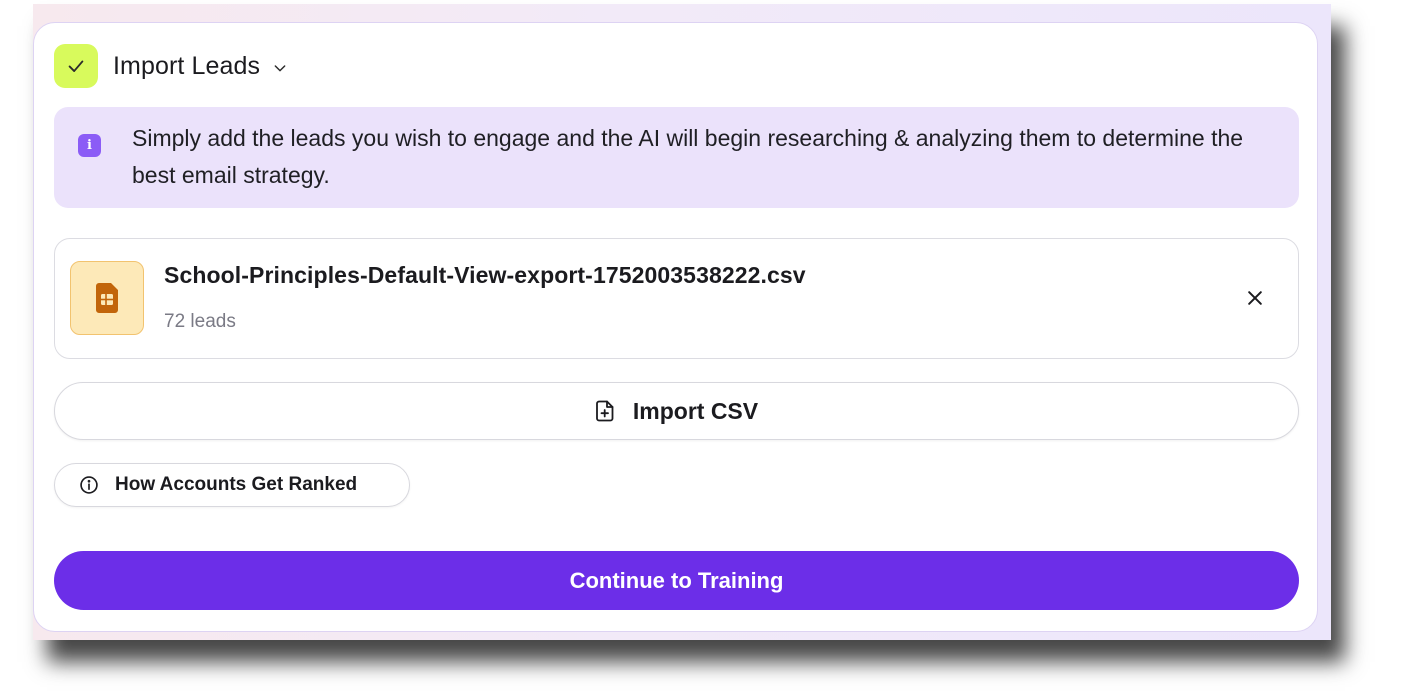  Describe the element at coordinates (1255, 298) in the screenshot. I see `close-icon` at that location.